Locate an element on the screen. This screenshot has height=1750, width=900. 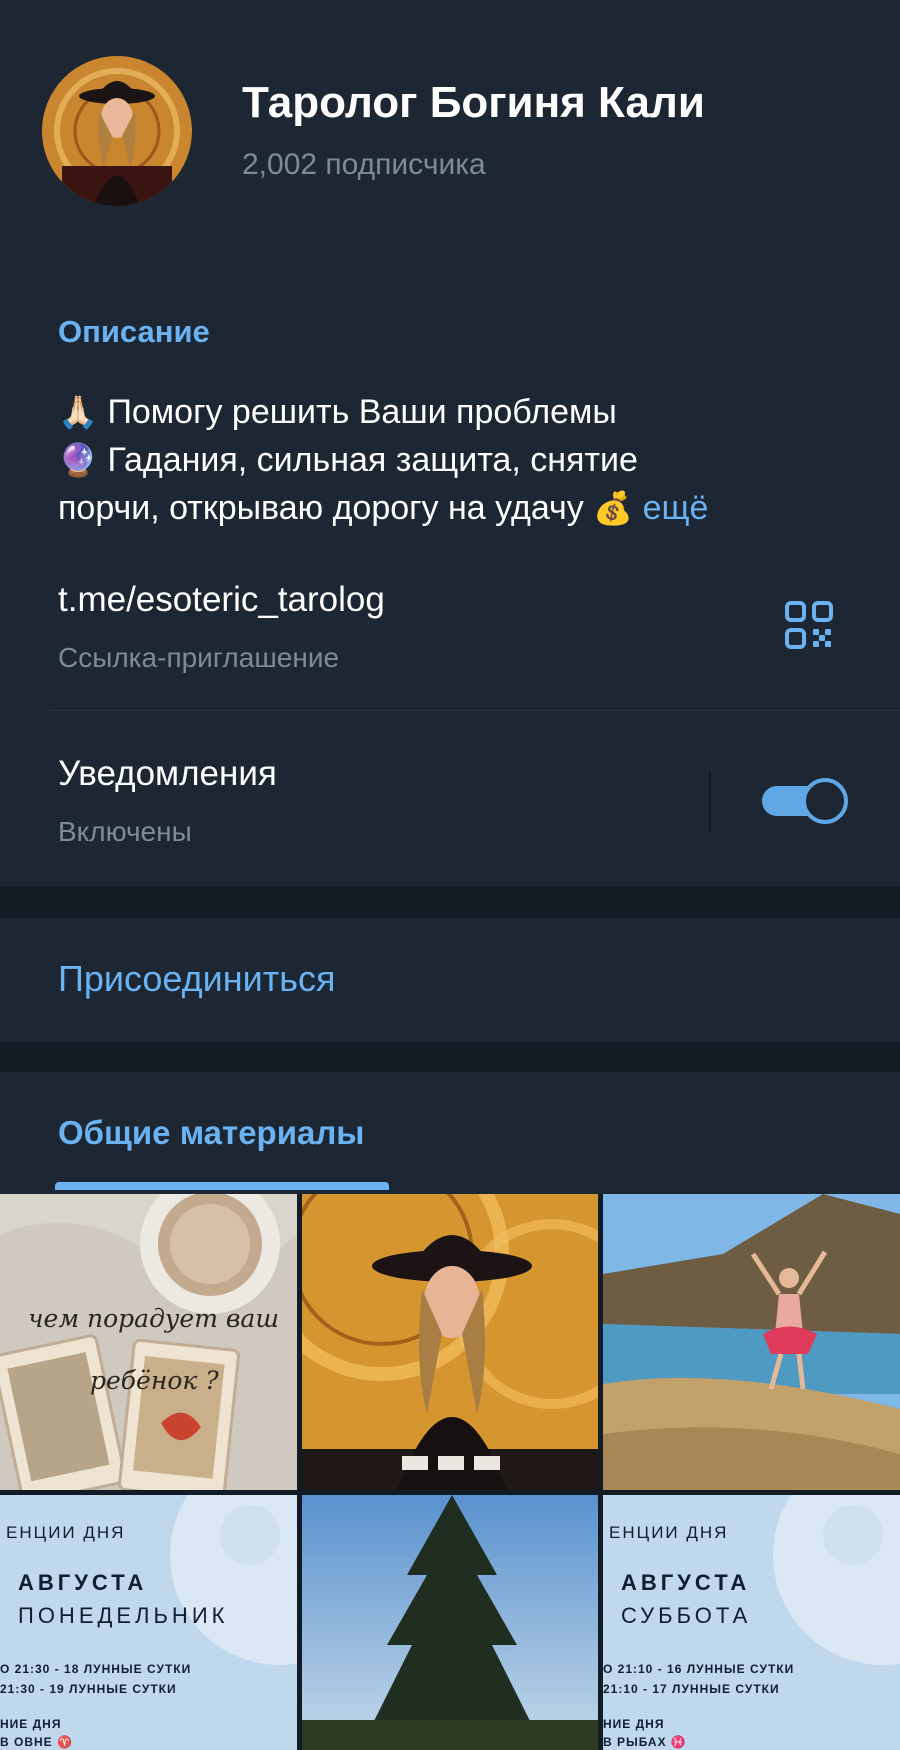
tree-photo is located at coordinates (450, 1622).